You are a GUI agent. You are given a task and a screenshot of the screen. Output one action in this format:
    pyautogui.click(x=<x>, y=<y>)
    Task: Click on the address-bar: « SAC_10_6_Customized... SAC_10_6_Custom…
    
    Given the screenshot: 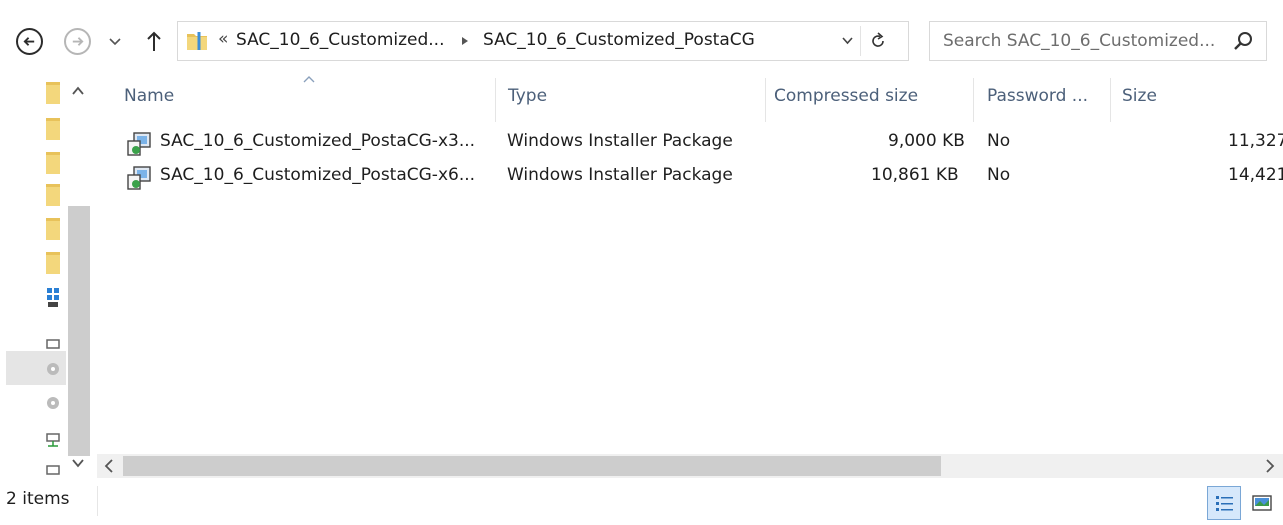 What is the action you would take?
    pyautogui.click(x=543, y=41)
    